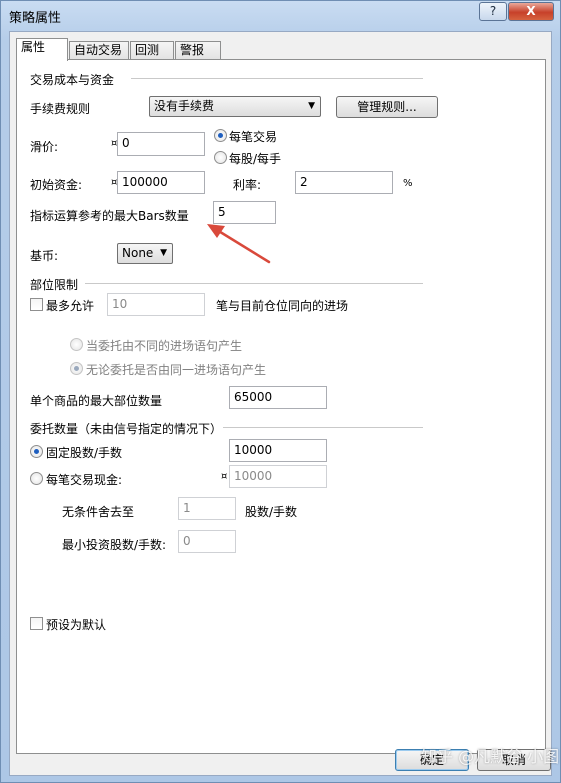  I want to click on cash-per-trade-label: 每笔交易现金:, so click(84, 480).